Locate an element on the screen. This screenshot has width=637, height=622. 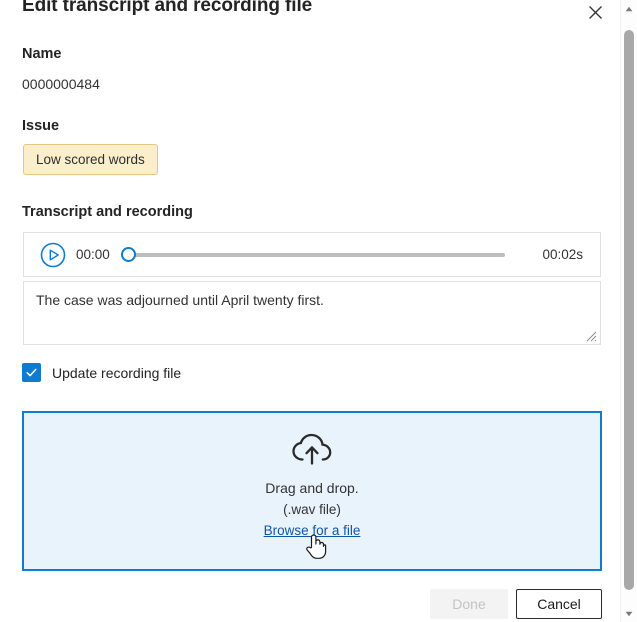
dialog-title: Edit transcript and recording file is located at coordinates (167, 8).